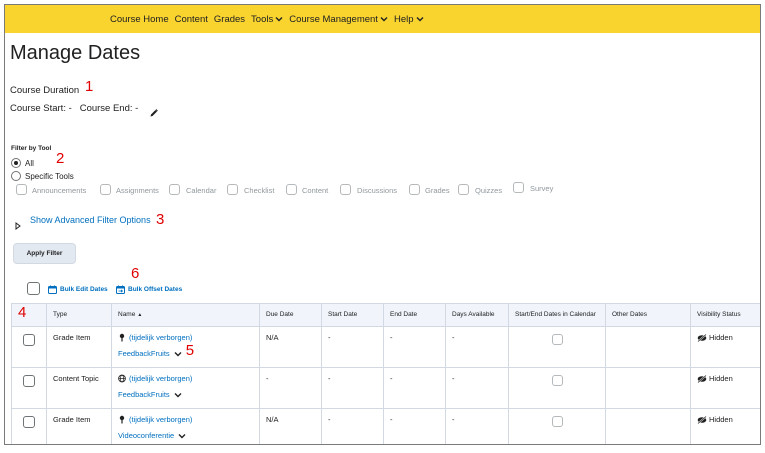 This screenshot has height=453, width=765. I want to click on row-type: Grade Item, so click(79, 347).